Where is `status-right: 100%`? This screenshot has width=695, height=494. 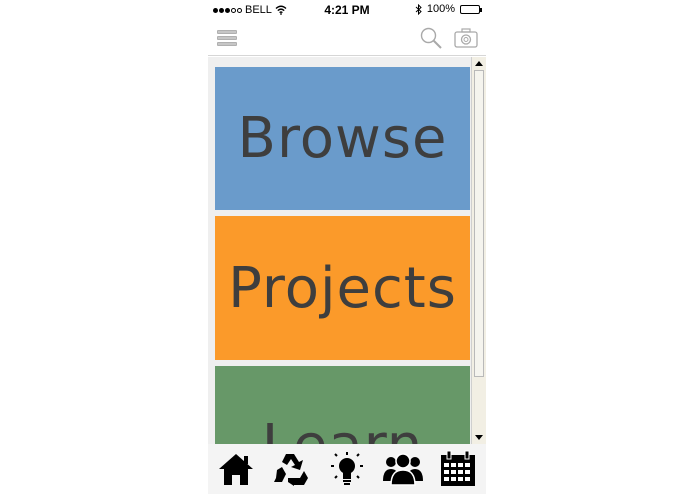 status-right: 100% is located at coordinates (448, 9).